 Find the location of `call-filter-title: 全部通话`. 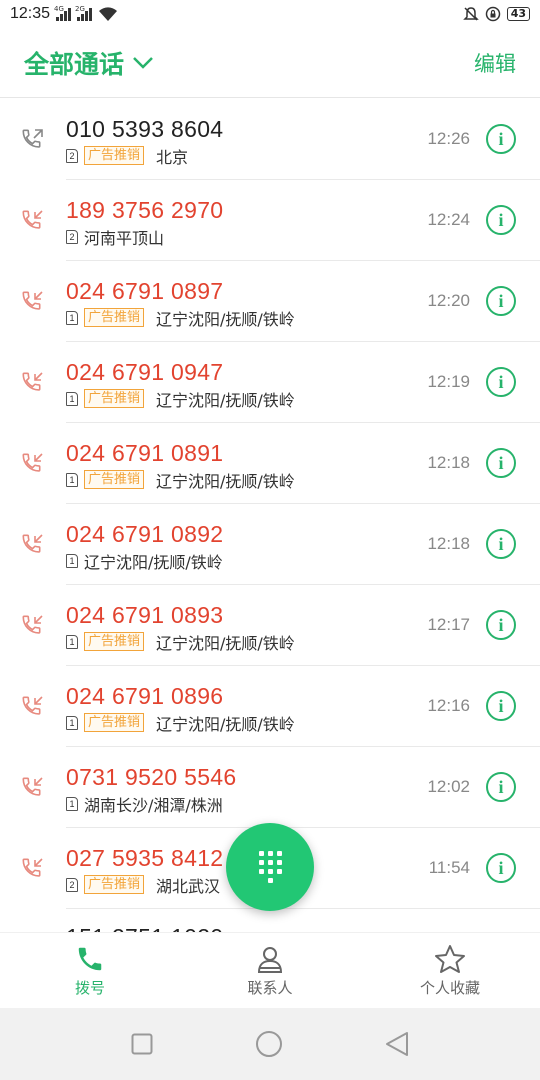

call-filter-title: 全部通话 is located at coordinates (74, 63).